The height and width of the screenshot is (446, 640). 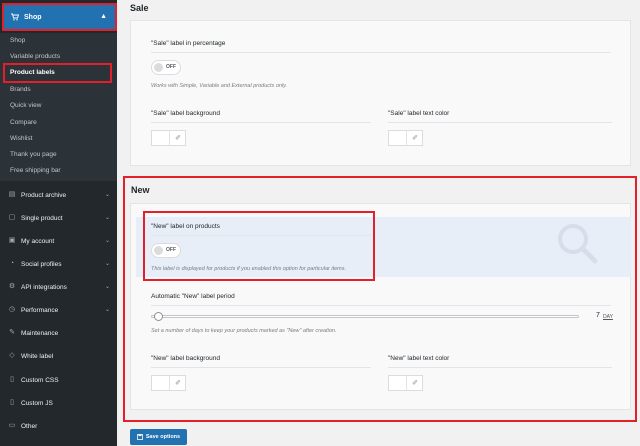 I want to click on other-icon: ▭, so click(x=12, y=425).